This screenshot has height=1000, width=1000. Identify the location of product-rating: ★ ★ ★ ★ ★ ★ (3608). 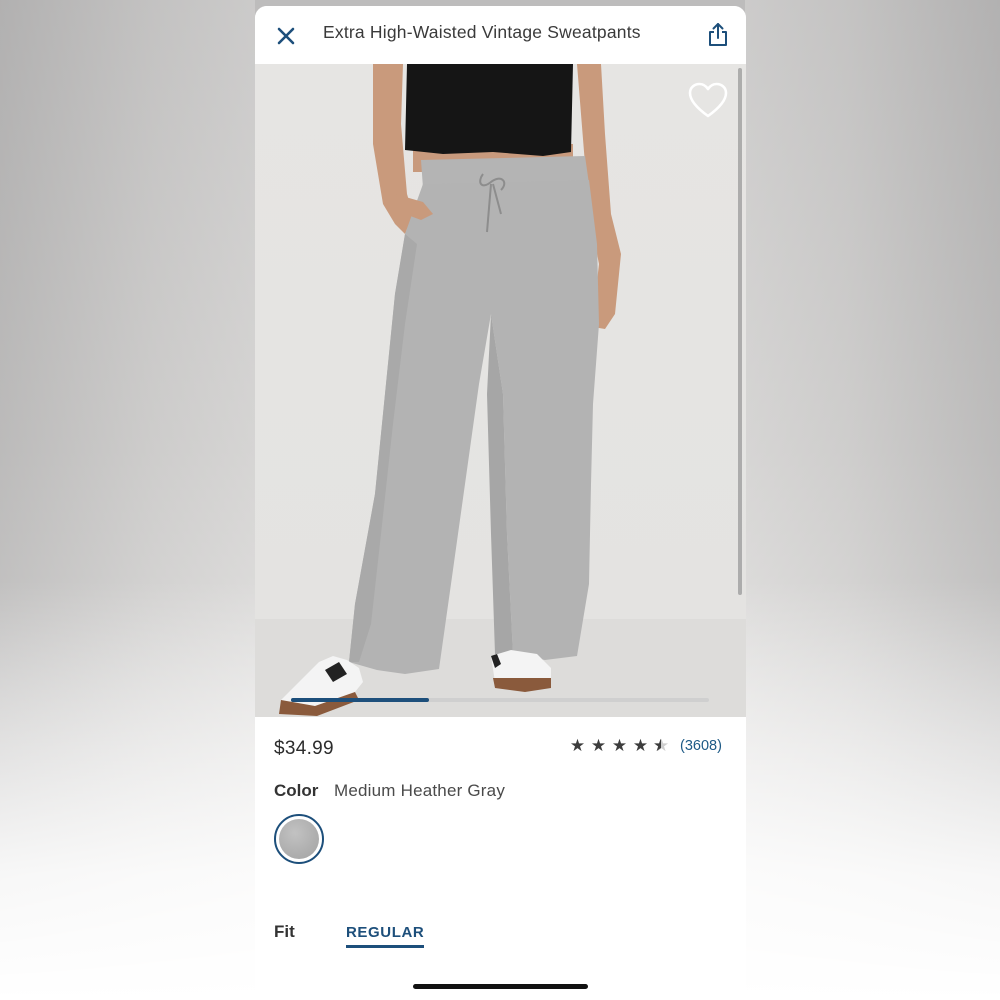
(645, 746).